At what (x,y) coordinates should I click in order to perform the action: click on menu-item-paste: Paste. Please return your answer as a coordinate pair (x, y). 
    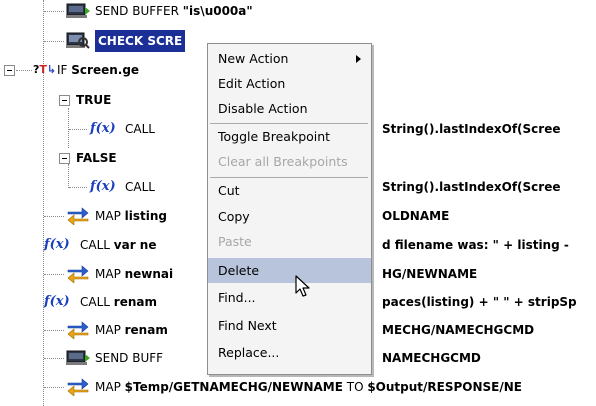
    Looking at the image, I should click on (235, 241).